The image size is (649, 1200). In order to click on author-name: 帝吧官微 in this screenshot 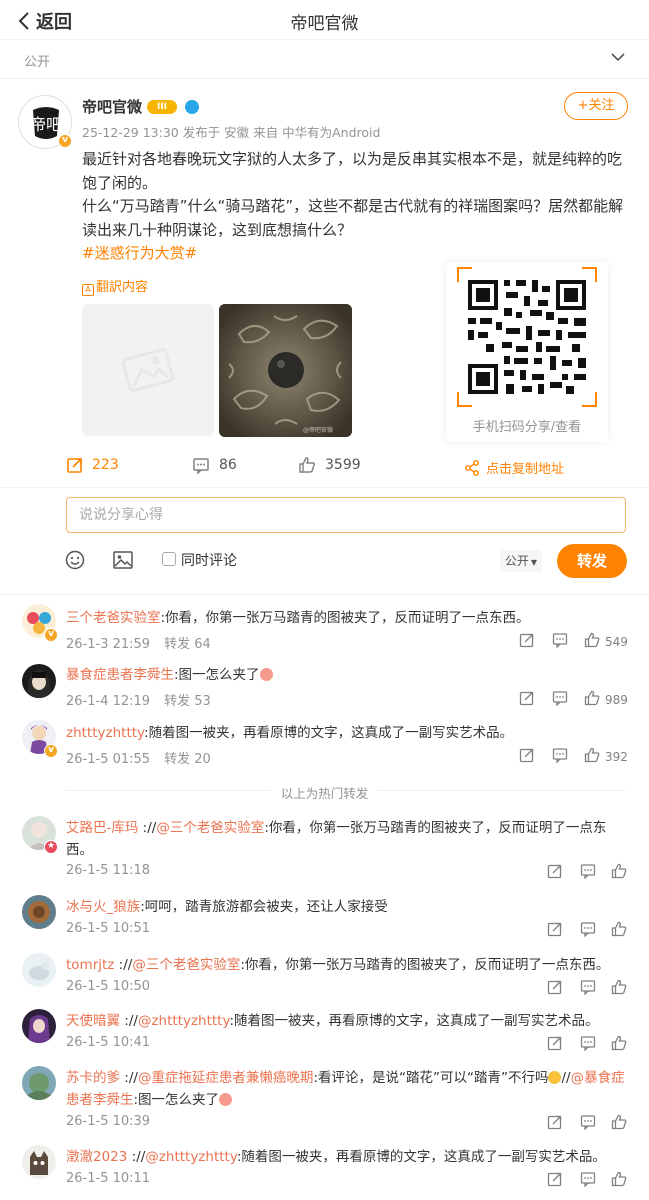, I will do `click(112, 106)`.